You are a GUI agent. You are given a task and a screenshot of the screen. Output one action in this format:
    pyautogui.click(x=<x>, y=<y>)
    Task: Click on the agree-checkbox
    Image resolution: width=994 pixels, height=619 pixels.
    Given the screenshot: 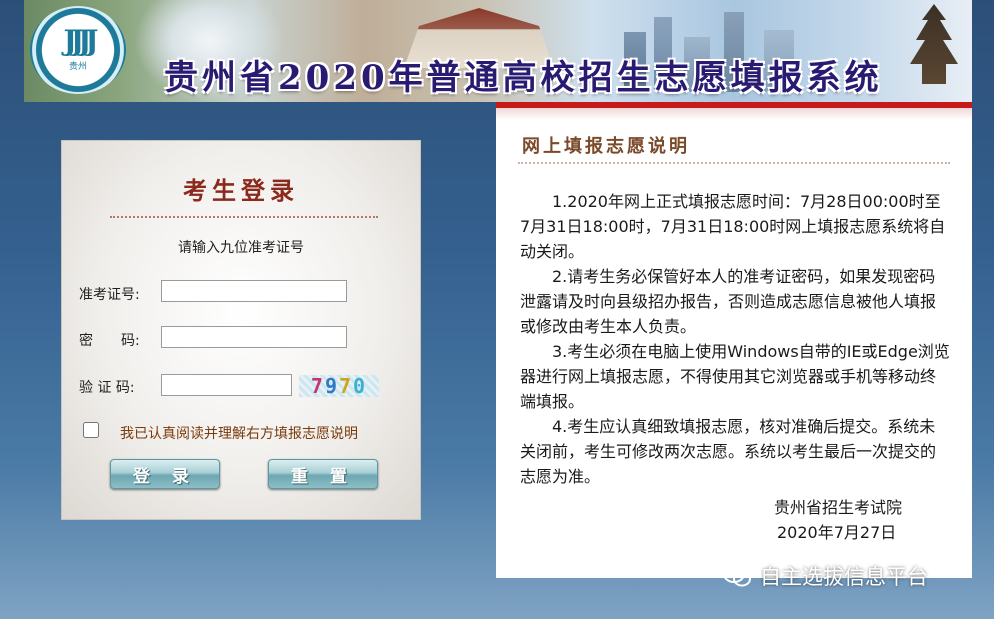 What is the action you would take?
    pyautogui.click(x=91, y=430)
    